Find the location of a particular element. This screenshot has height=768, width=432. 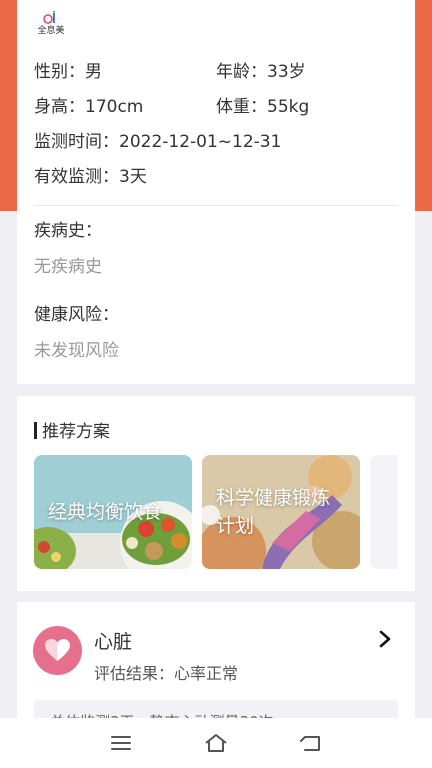

plan-item-exercise: 科学健康锻炼 计划 is located at coordinates (281, 512).